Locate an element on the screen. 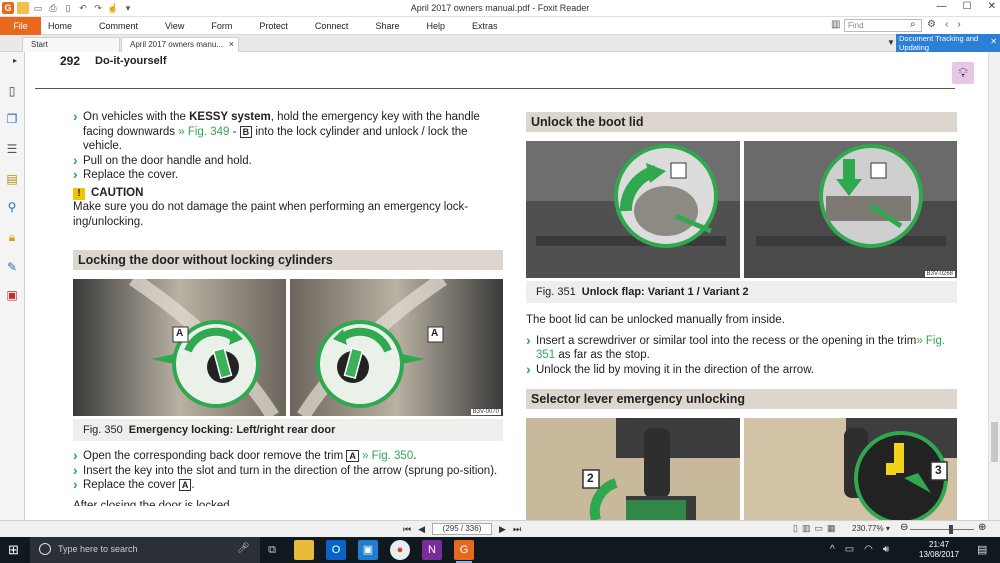  microphone-icon: 🎤︎ is located at coordinates (243, 548).